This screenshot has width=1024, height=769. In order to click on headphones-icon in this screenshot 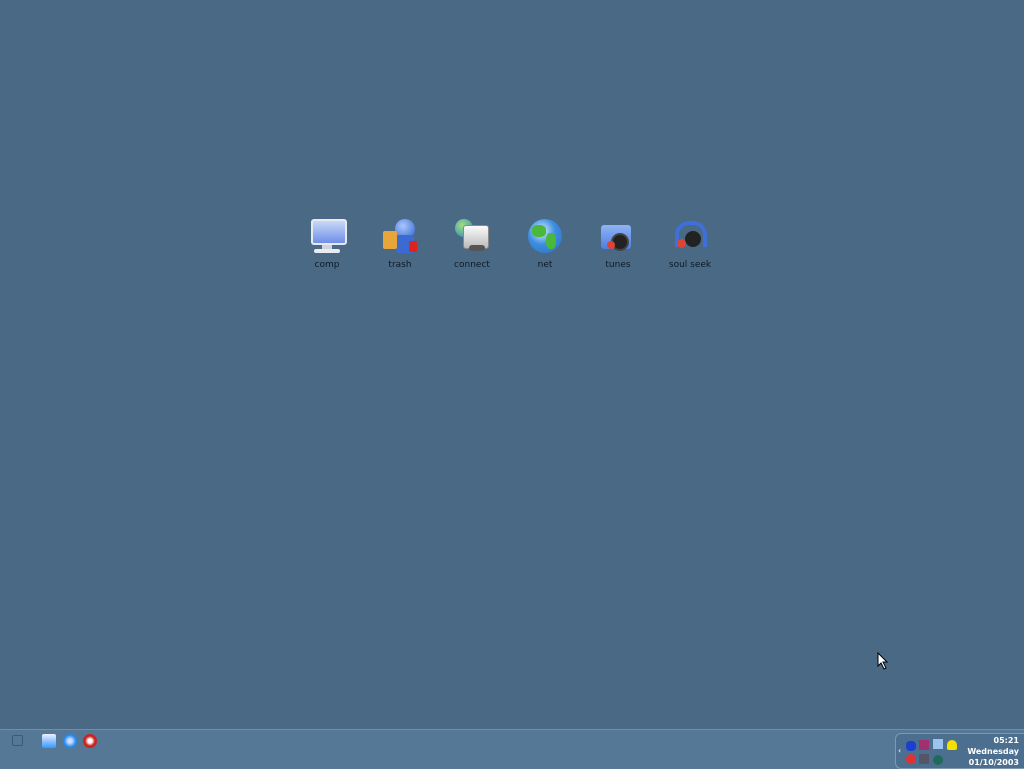, I will do `click(690, 236)`.